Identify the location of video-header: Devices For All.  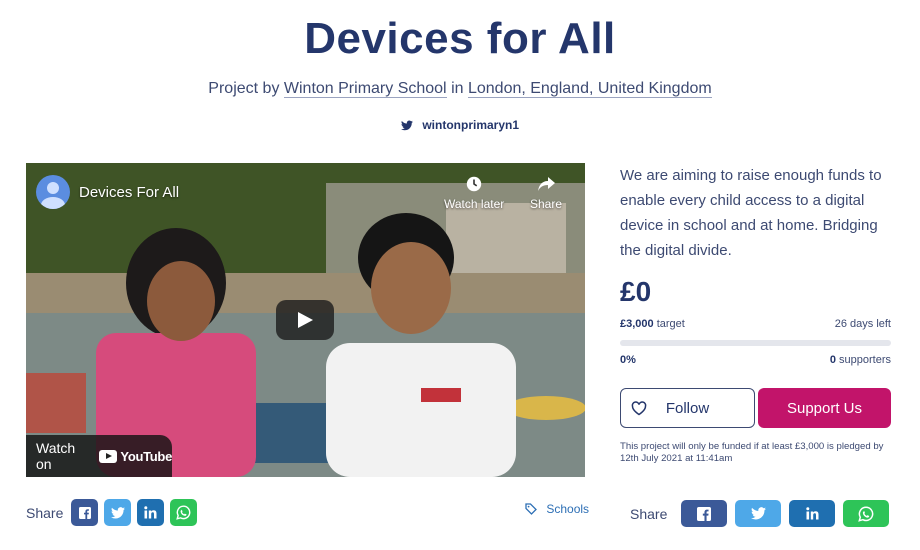
(107, 192).